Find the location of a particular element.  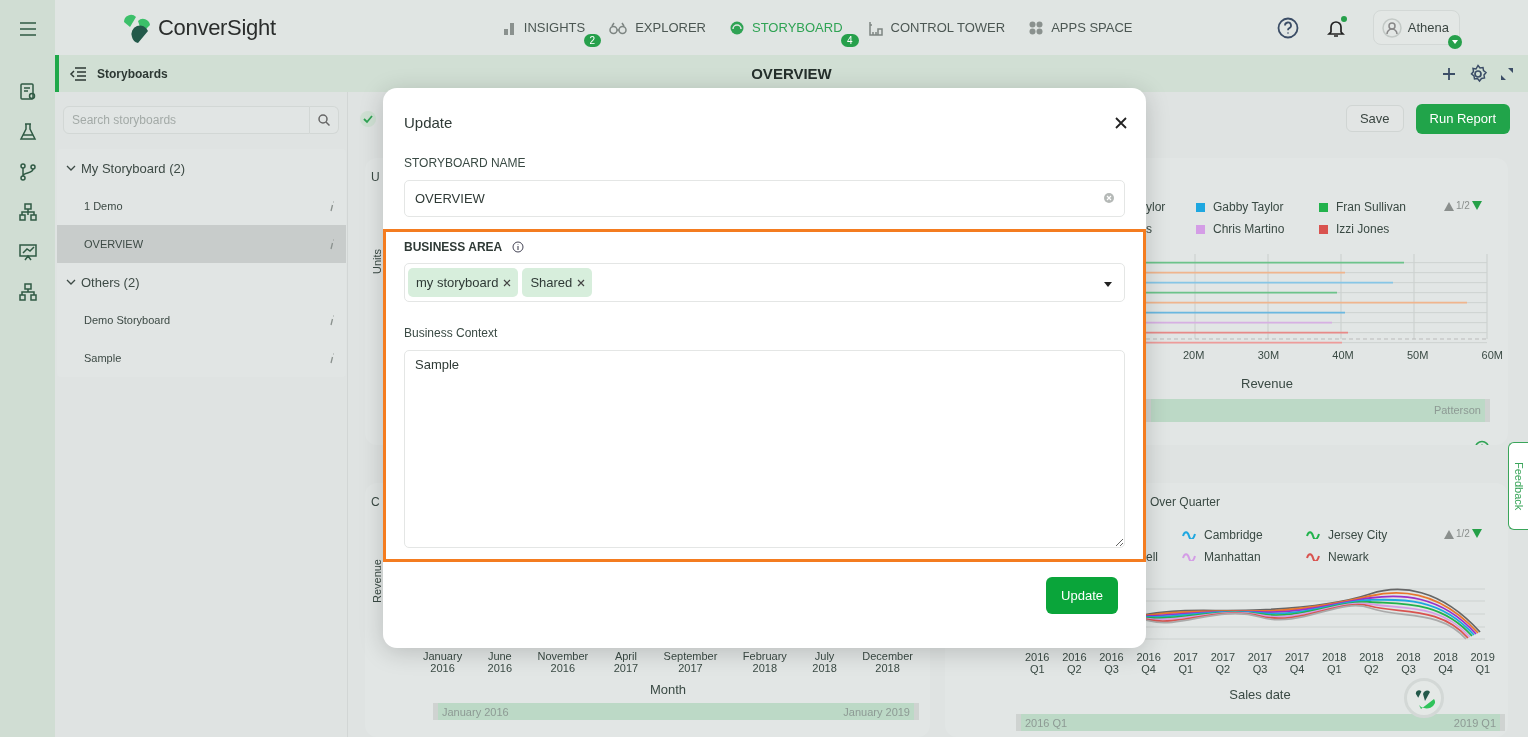

plus-icon is located at coordinates (1449, 73).